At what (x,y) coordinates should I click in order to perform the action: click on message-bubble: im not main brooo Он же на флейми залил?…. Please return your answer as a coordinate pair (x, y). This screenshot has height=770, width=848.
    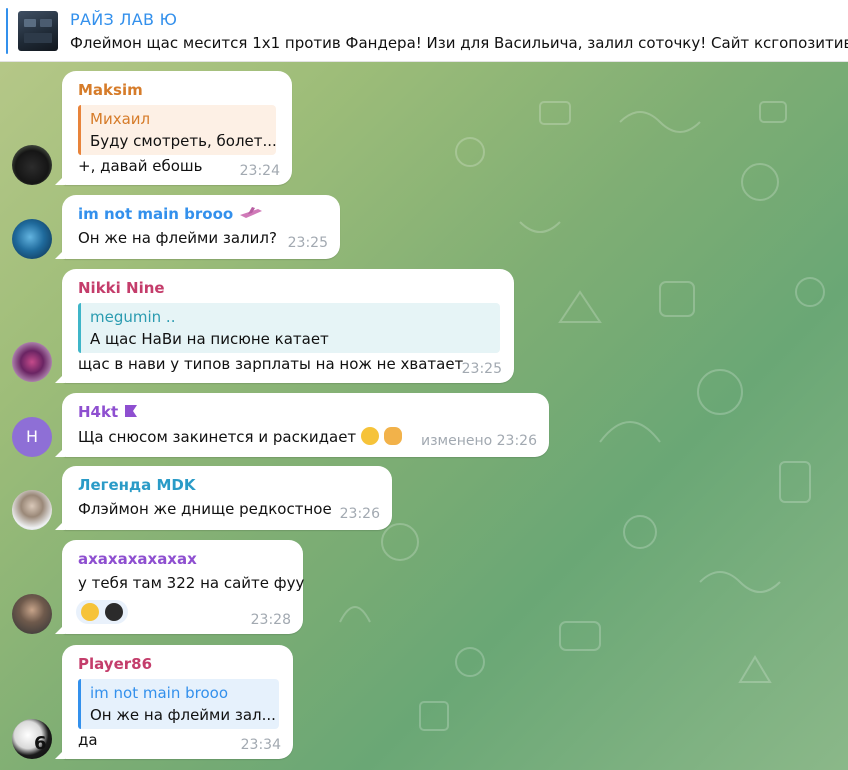
    Looking at the image, I should click on (197, 227).